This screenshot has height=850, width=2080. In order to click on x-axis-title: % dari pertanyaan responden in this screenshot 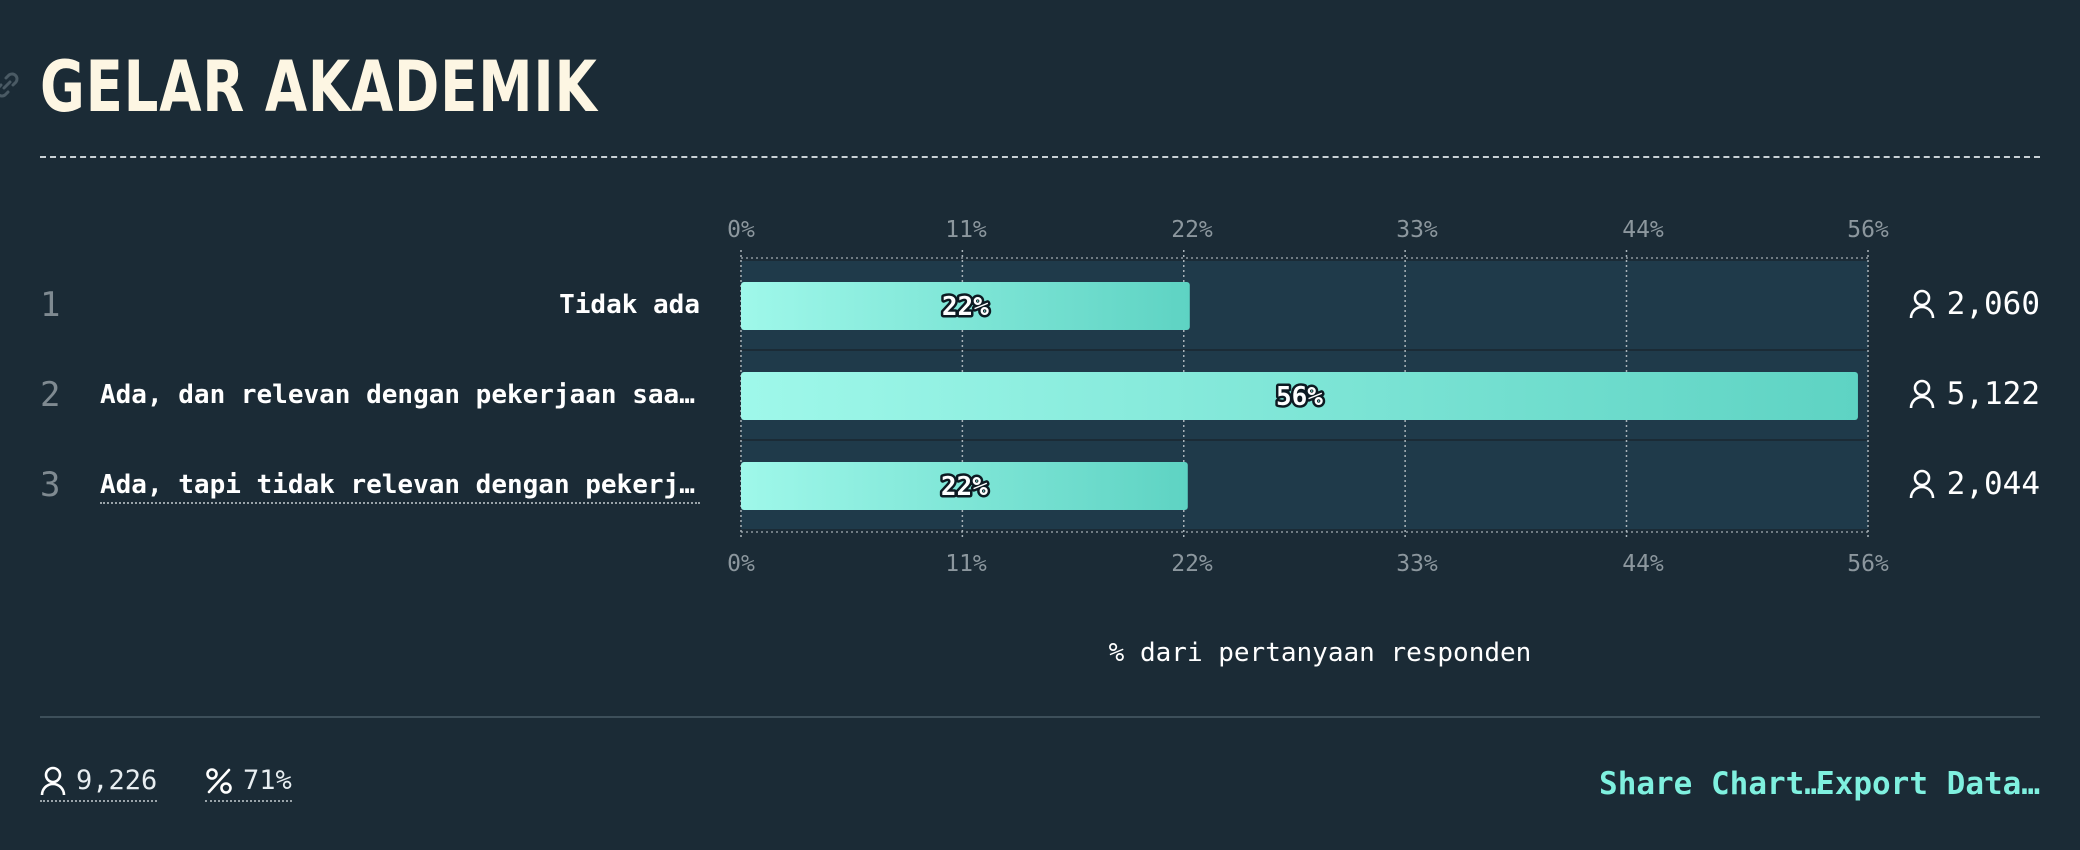, I will do `click(1320, 653)`.